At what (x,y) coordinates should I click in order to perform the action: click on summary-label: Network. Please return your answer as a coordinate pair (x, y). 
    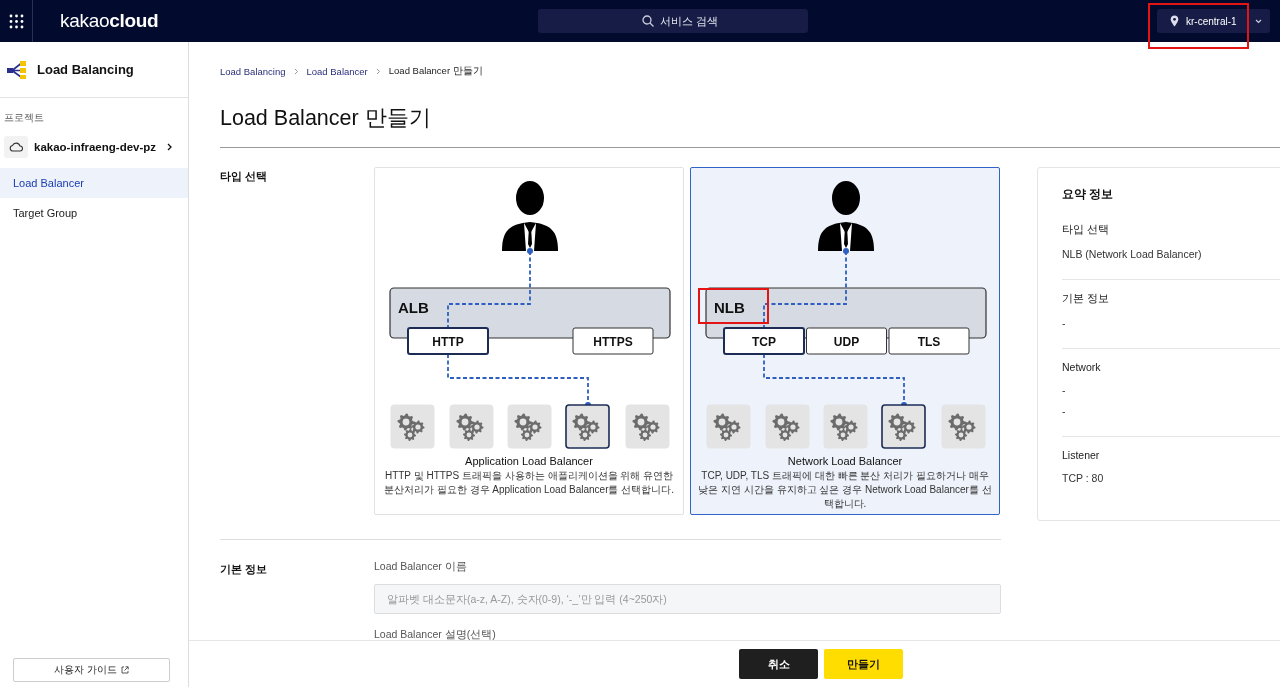
    Looking at the image, I should click on (1082, 367).